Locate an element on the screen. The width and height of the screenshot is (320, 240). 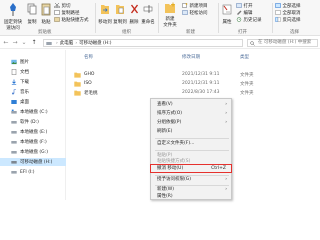
open-icon is located at coordinates (239, 5).